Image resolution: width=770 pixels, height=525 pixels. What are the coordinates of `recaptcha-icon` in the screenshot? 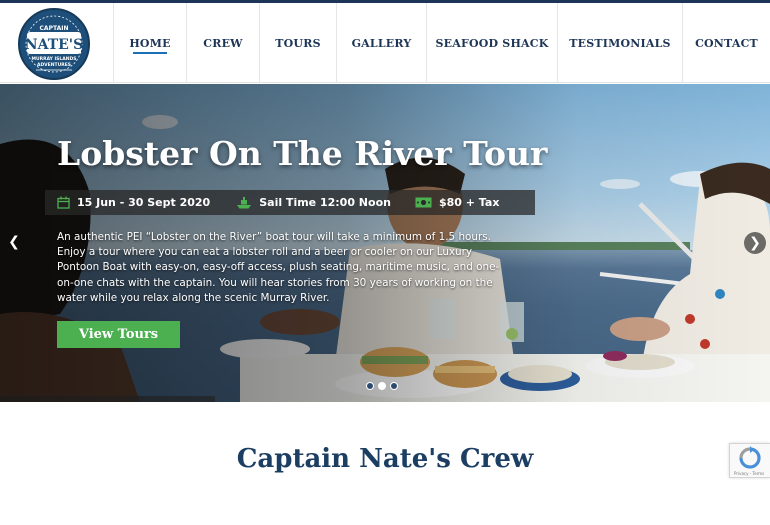 It's located at (750, 457).